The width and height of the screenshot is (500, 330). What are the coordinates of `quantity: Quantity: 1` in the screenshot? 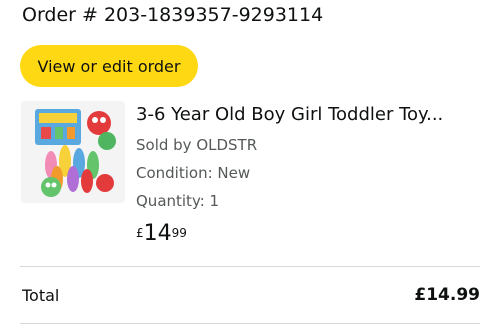 It's located at (178, 201).